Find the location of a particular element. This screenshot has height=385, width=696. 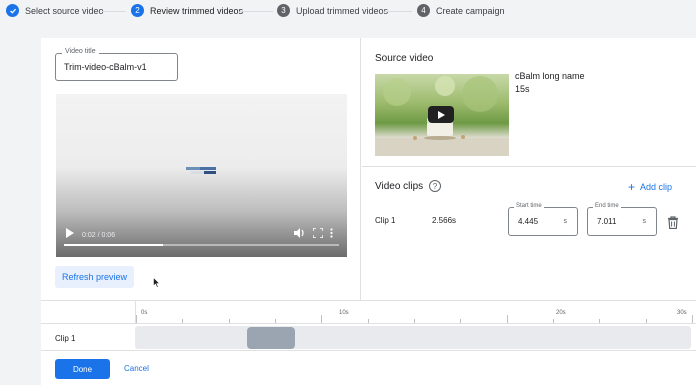

video-title-label: Video title is located at coordinates (80, 51).